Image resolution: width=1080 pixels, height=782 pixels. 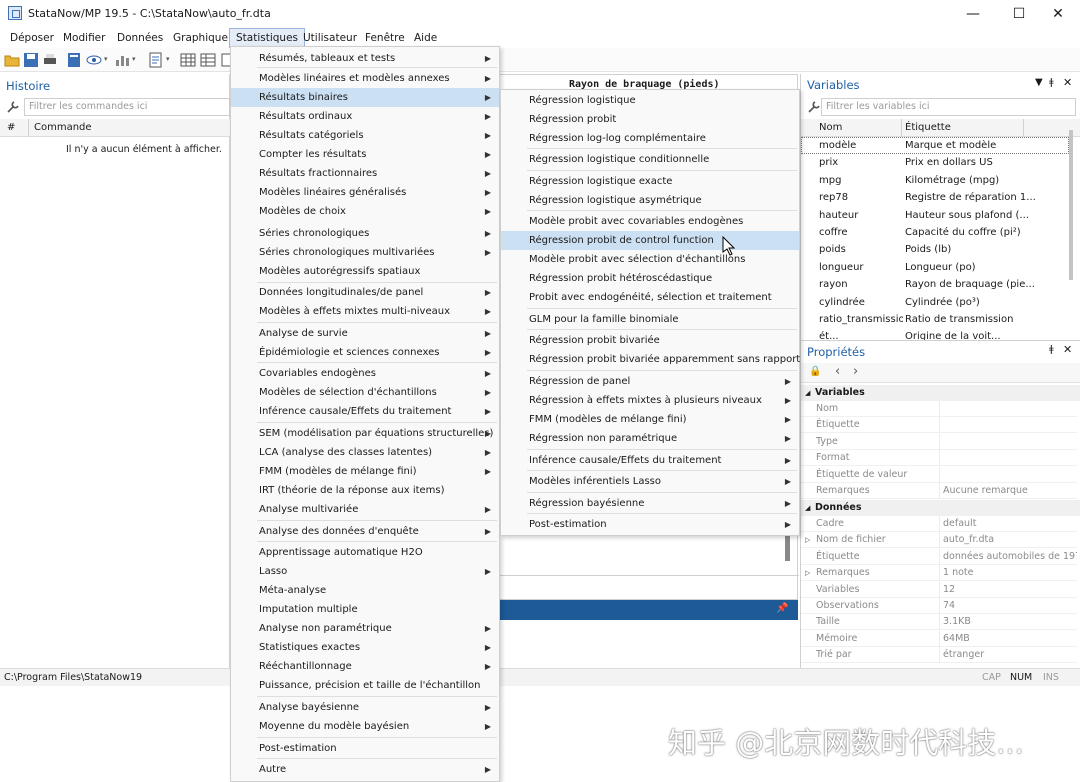 What do you see at coordinates (425, 38) in the screenshot?
I see `menu-aide: Aide` at bounding box center [425, 38].